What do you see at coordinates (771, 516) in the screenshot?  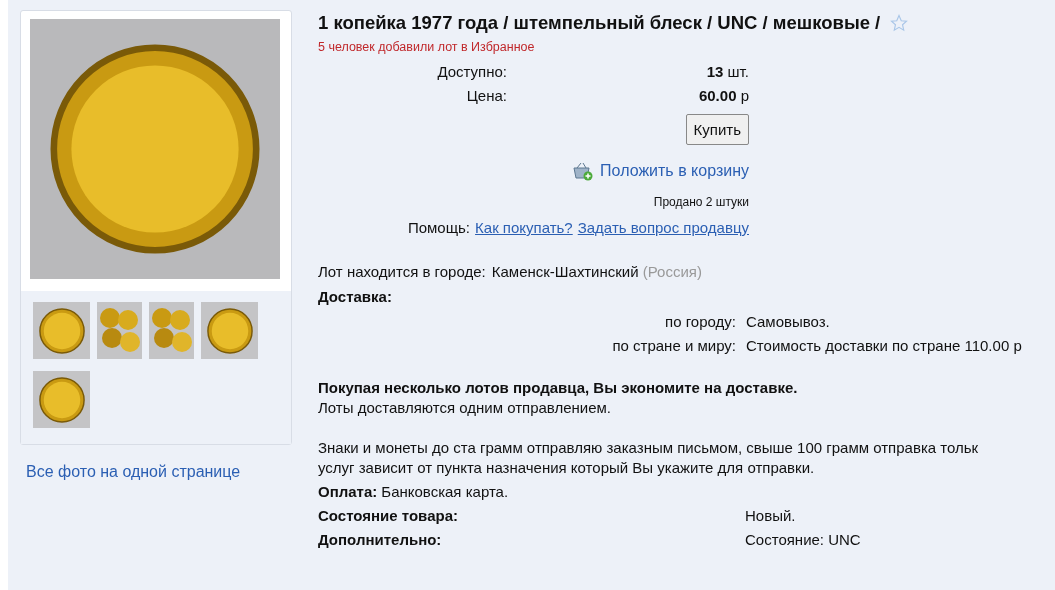 I see `detail-value: Новый.` at bounding box center [771, 516].